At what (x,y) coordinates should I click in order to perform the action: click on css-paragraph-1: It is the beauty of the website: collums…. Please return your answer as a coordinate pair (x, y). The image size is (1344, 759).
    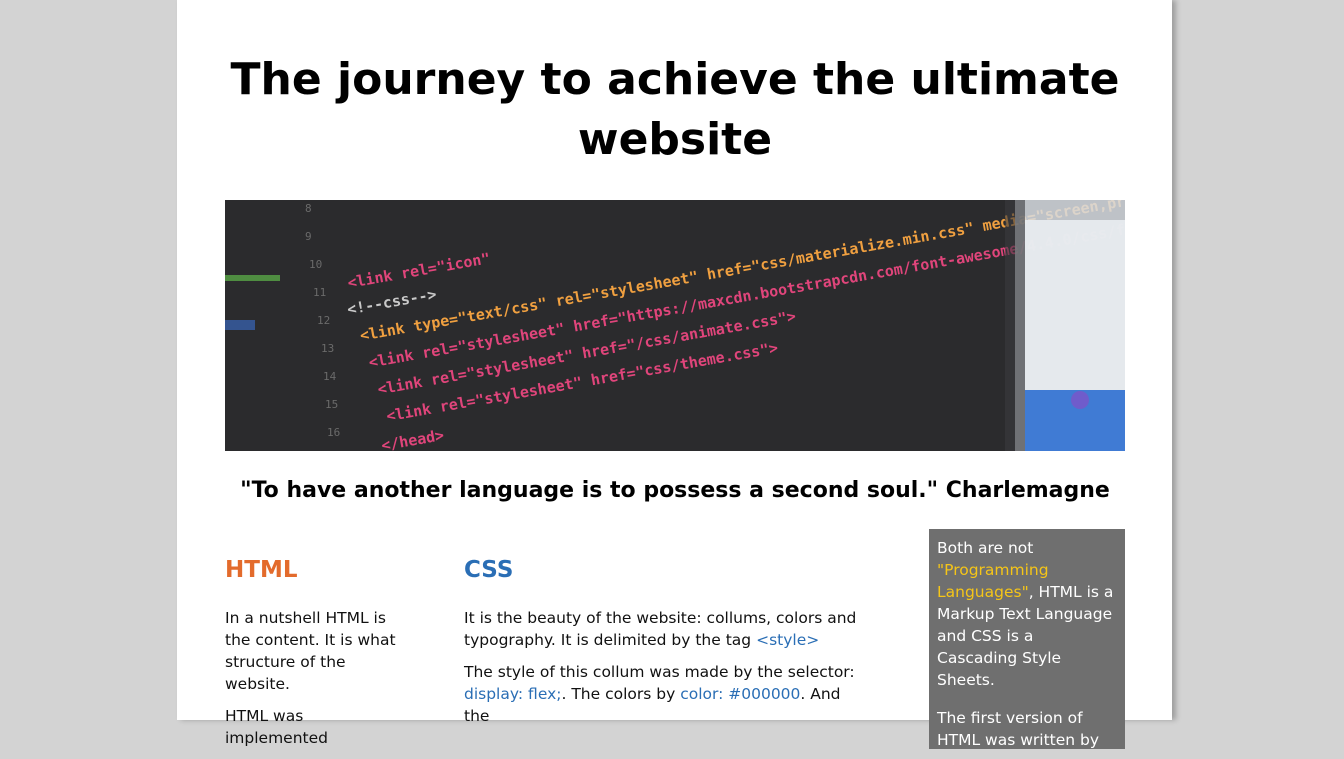
    Looking at the image, I should click on (664, 629).